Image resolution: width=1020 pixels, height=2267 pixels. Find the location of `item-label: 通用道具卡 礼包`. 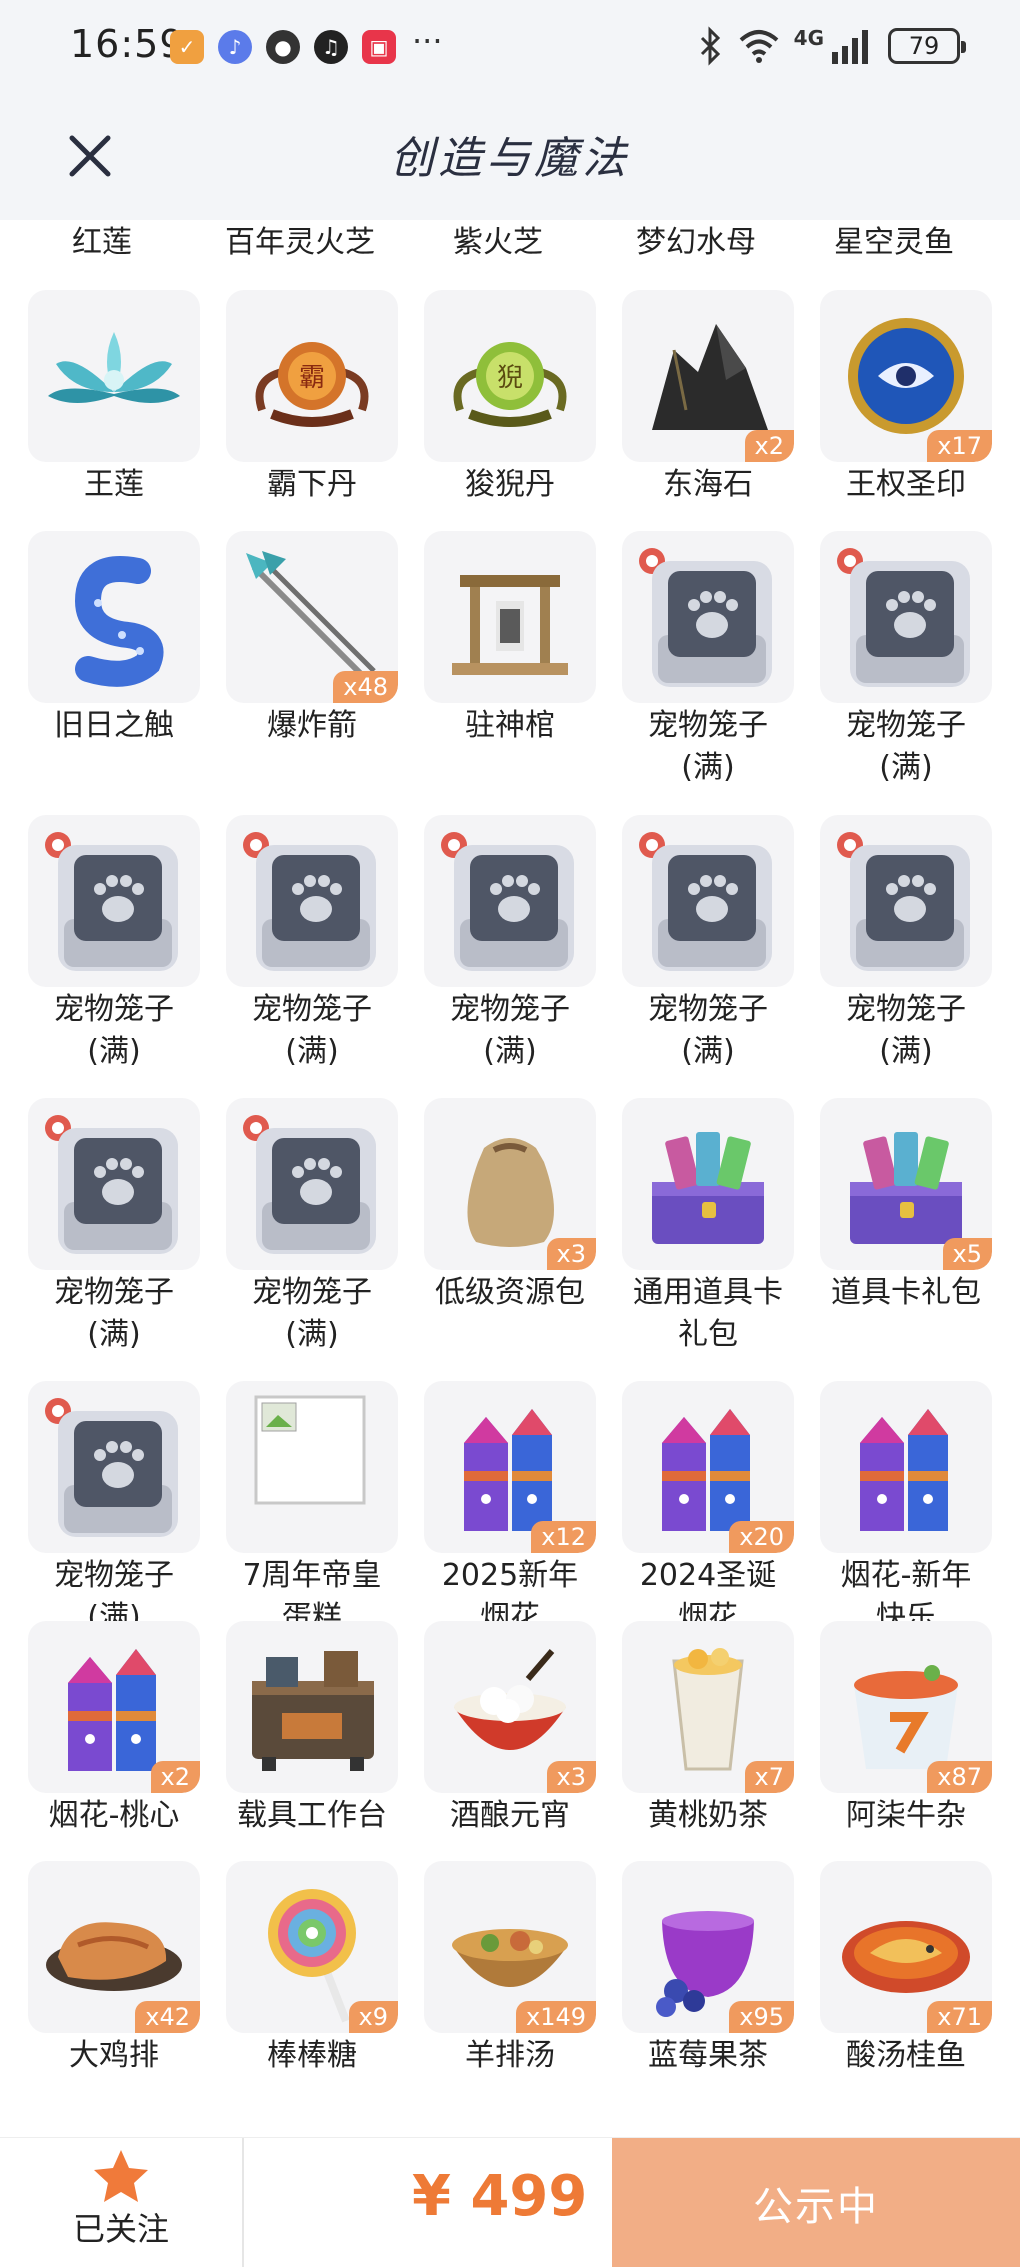

item-label: 通用道具卡 礼包 is located at coordinates (708, 1313).